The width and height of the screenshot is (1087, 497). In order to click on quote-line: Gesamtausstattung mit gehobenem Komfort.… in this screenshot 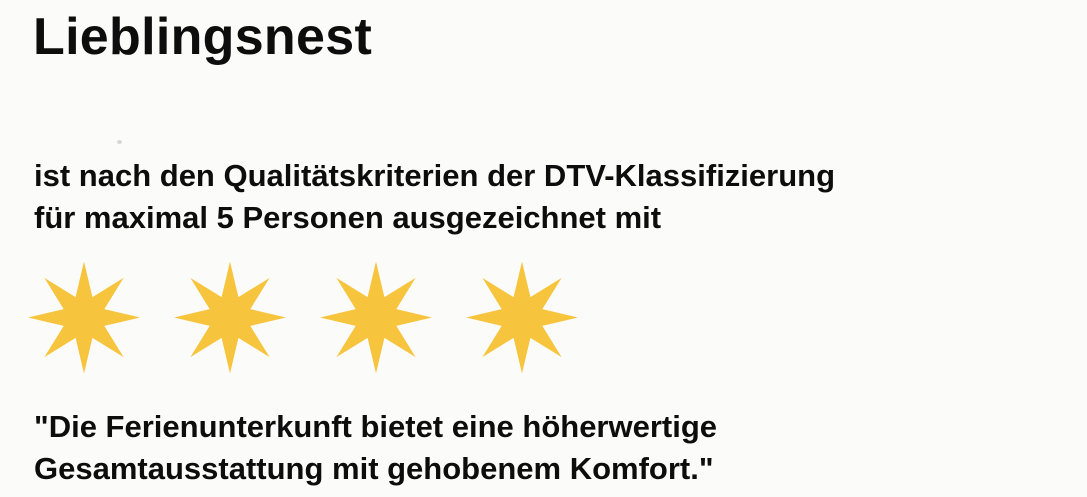, I will do `click(374, 468)`.